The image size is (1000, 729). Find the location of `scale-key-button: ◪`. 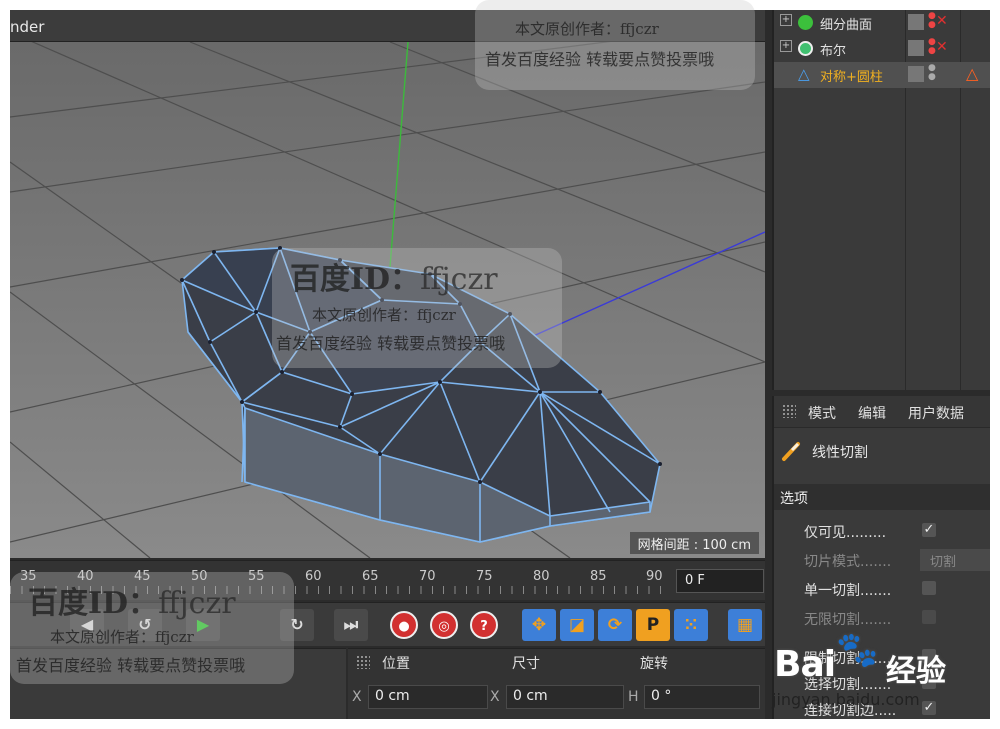

scale-key-button: ◪ is located at coordinates (577, 625).